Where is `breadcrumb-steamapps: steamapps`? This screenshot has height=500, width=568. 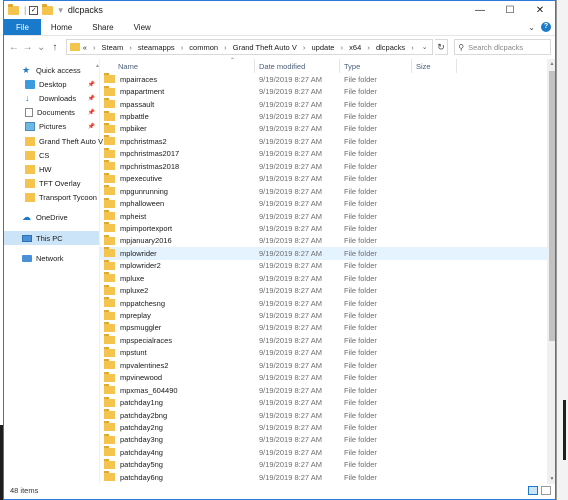 breadcrumb-steamapps: steamapps is located at coordinates (156, 47).